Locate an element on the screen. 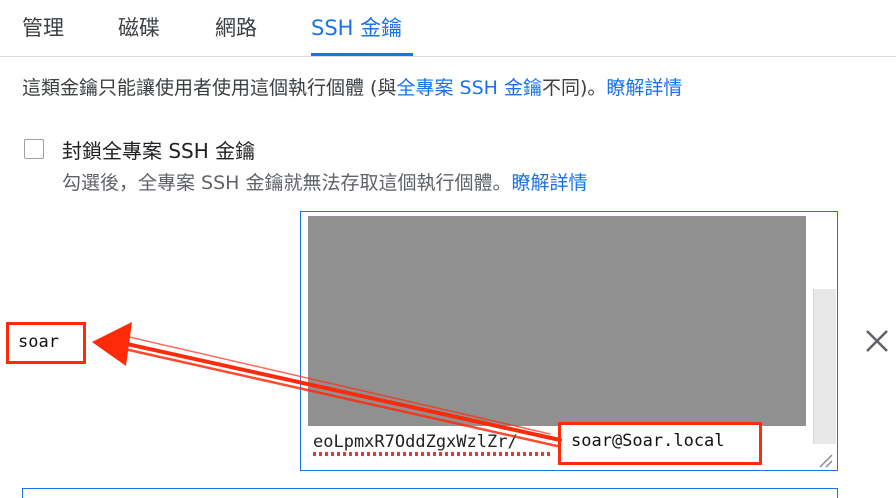 This screenshot has width=896, height=498. tab-ssh-keys: SSH 金鑰 is located at coordinates (356, 27).